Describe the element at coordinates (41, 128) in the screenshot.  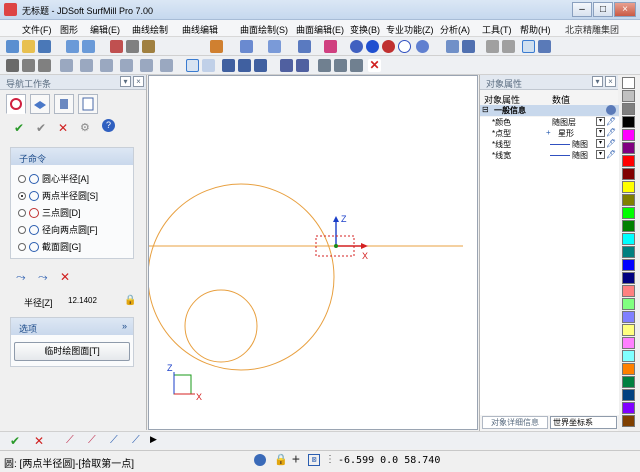
I see `apply-icon: ✔` at that location.